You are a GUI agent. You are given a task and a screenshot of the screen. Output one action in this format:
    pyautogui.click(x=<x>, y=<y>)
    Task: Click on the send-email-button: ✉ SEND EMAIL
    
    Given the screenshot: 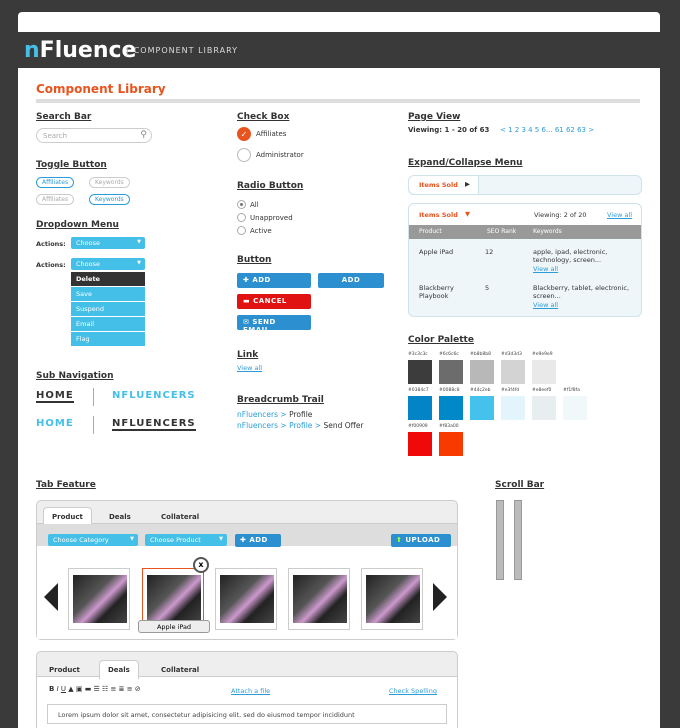 What is the action you would take?
    pyautogui.click(x=274, y=324)
    